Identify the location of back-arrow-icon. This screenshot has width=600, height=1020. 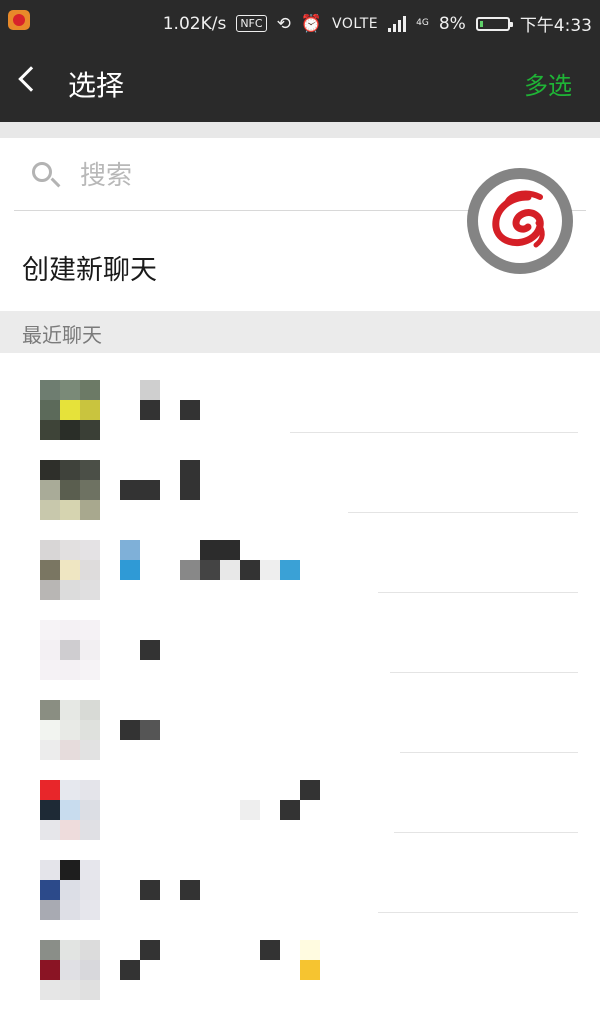
(31, 79).